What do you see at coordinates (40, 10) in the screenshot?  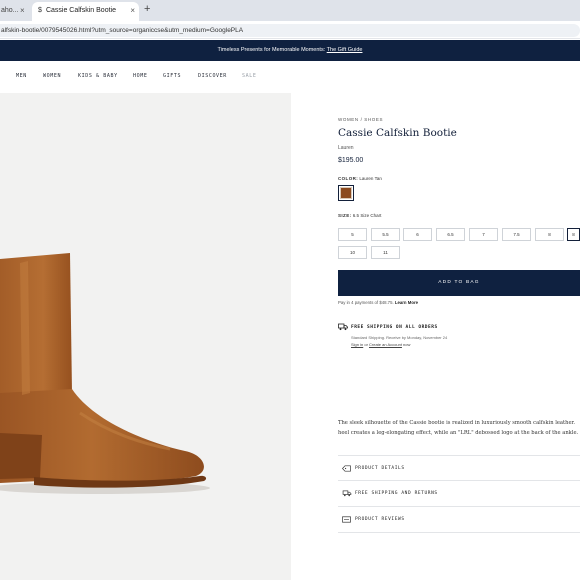 I see `favicon-icon: $` at bounding box center [40, 10].